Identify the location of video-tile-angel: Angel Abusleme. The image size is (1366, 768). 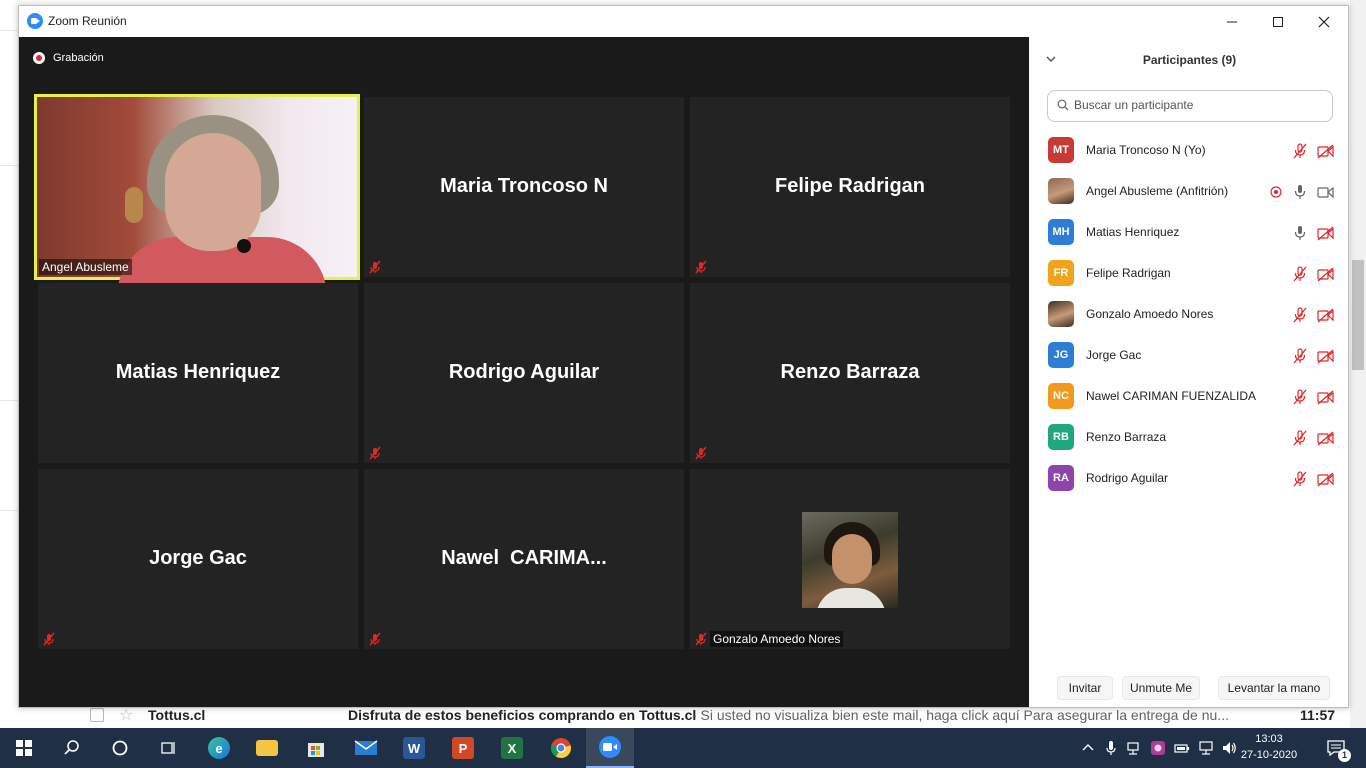
(197, 195).